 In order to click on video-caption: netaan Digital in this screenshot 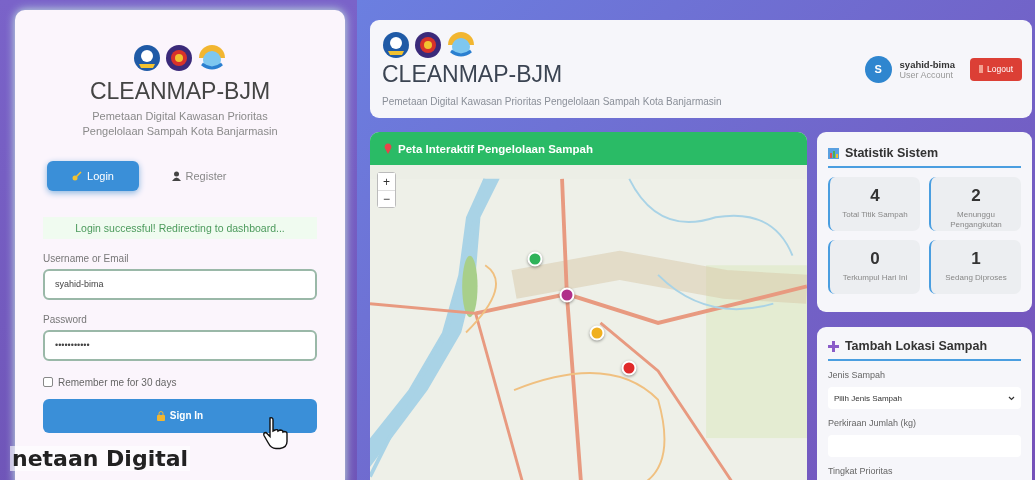, I will do `click(100, 458)`.